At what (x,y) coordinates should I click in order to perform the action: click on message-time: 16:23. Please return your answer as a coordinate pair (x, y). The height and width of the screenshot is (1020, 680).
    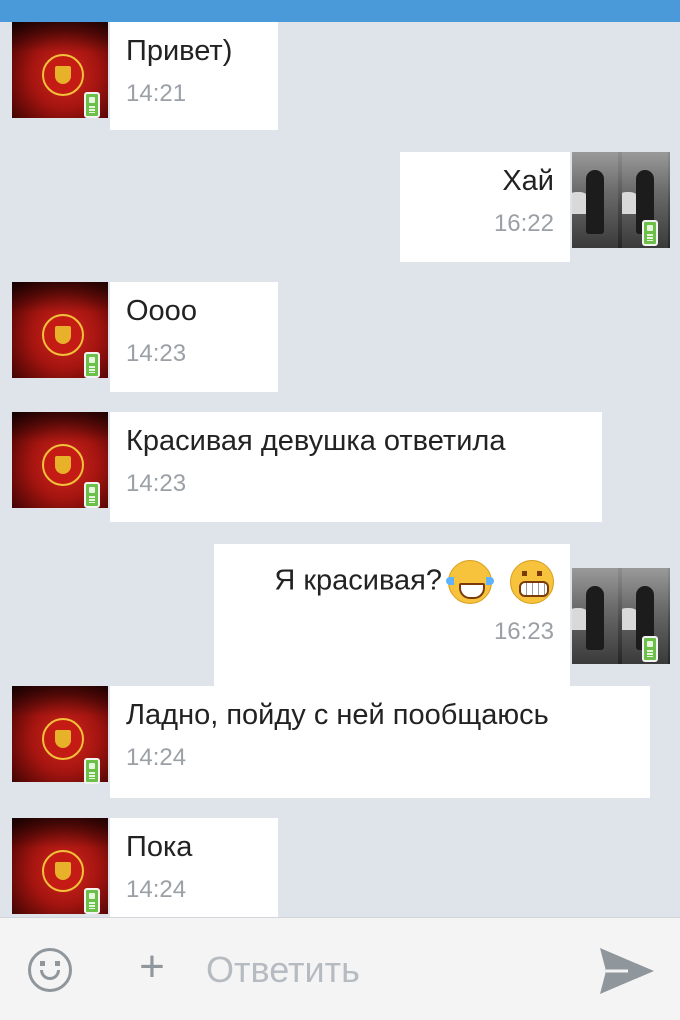
    Looking at the image, I should click on (523, 631).